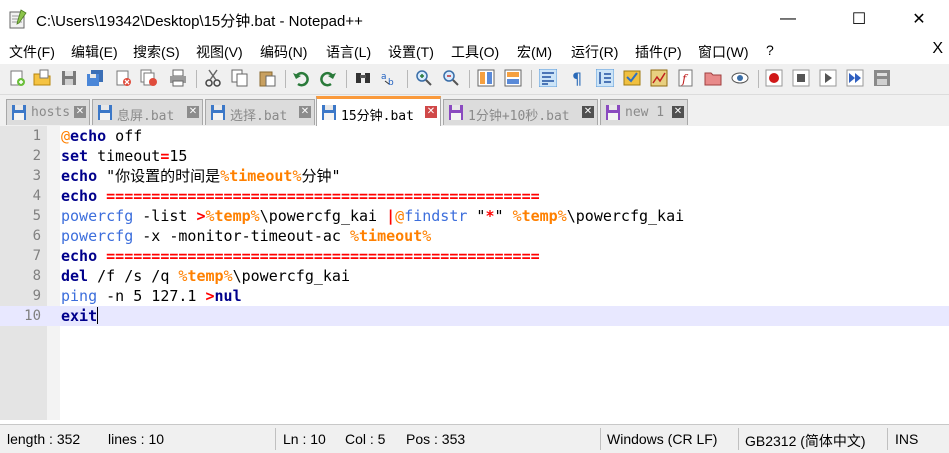 The image size is (949, 453). What do you see at coordinates (919, 19) in the screenshot?
I see `close-window-button: ✕` at bounding box center [919, 19].